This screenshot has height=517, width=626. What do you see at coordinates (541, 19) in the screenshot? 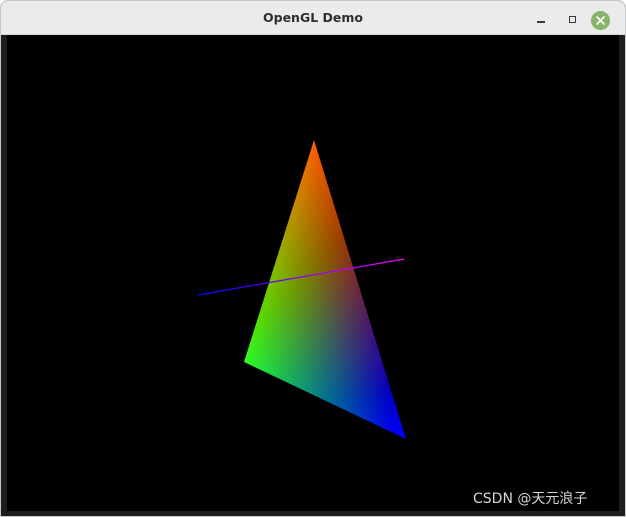
I see `minimize-button` at bounding box center [541, 19].